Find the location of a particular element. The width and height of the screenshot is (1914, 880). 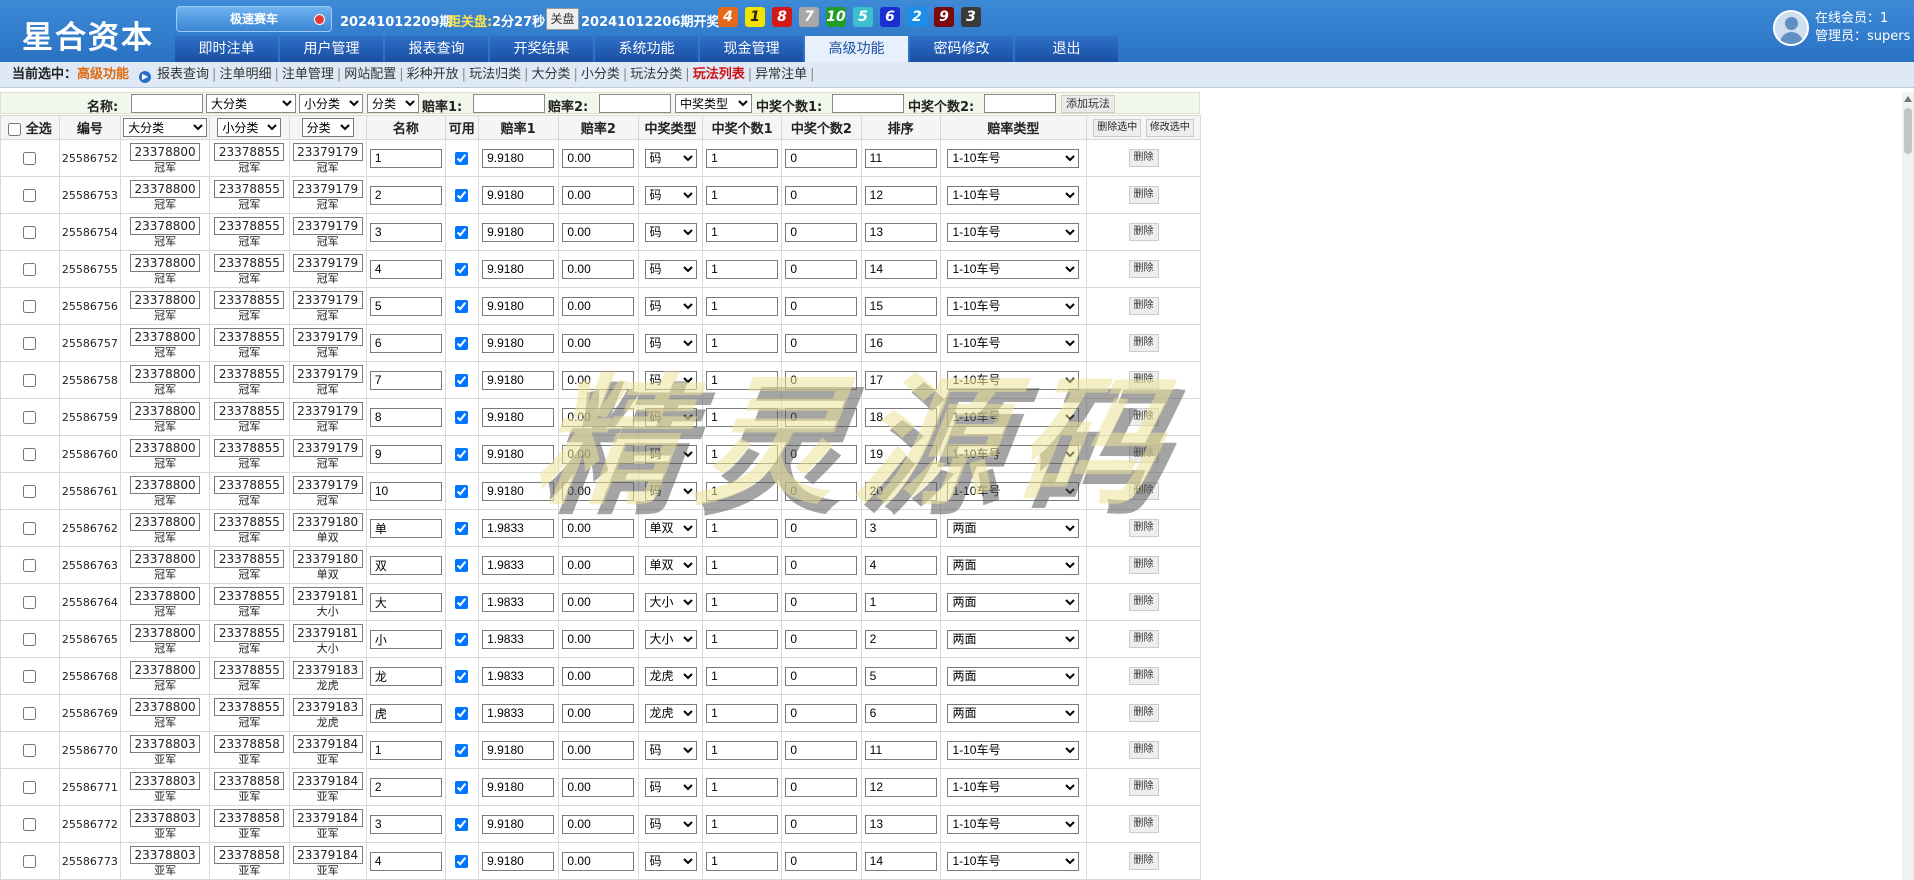

sub-nav-link: 注单管理 is located at coordinates (308, 74).